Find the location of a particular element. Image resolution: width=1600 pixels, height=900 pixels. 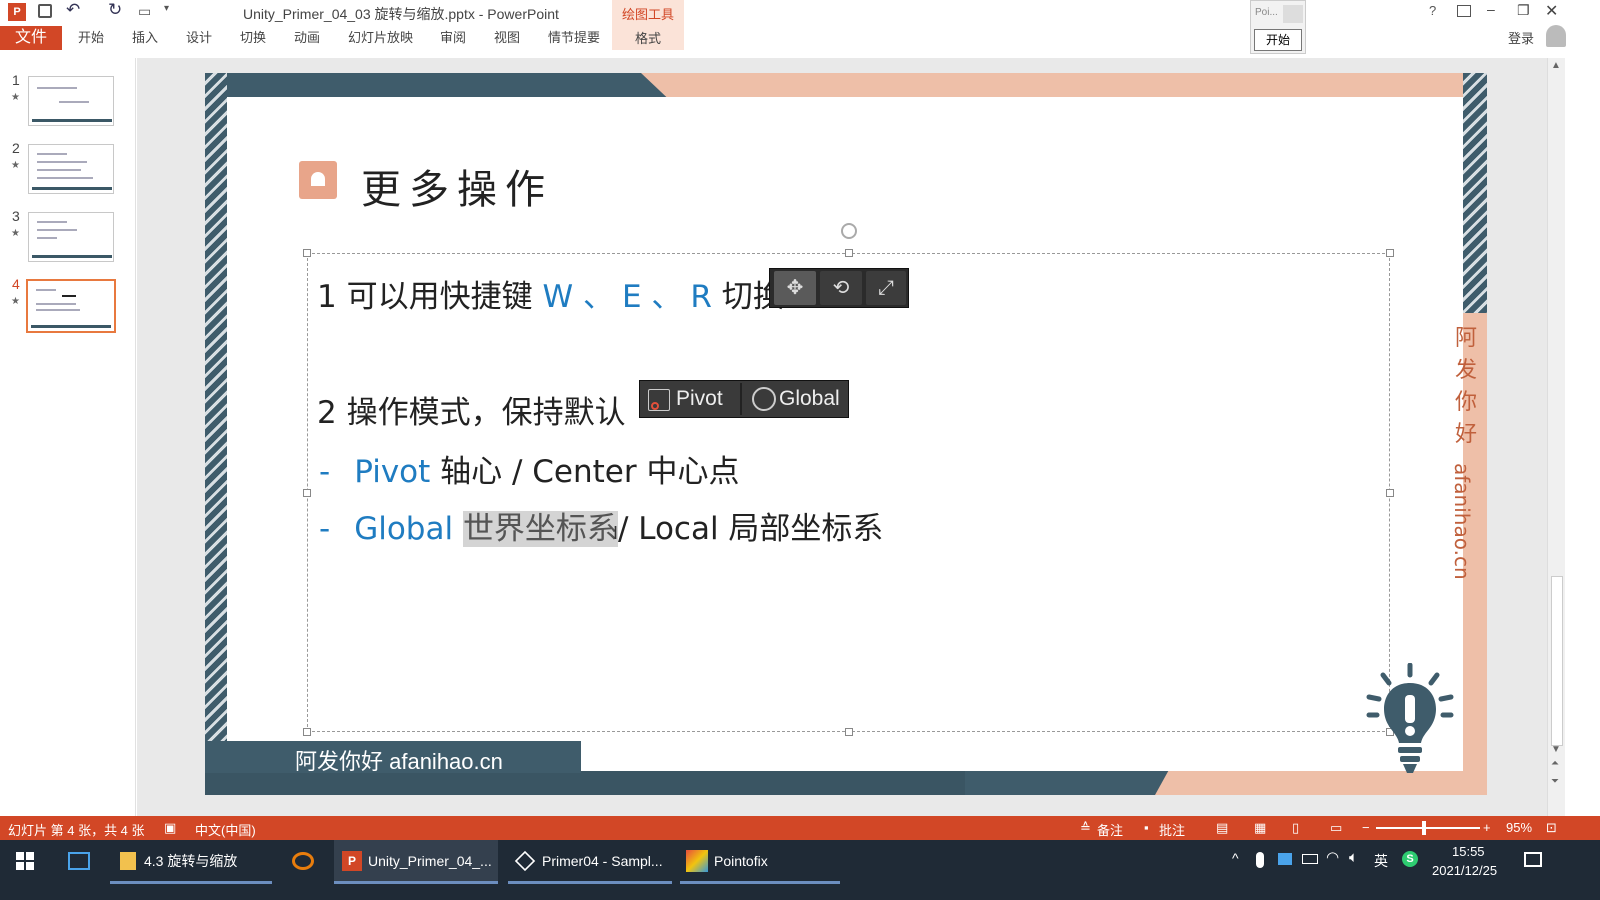

restore-icon: ❐ is located at coordinates (1523, 10).